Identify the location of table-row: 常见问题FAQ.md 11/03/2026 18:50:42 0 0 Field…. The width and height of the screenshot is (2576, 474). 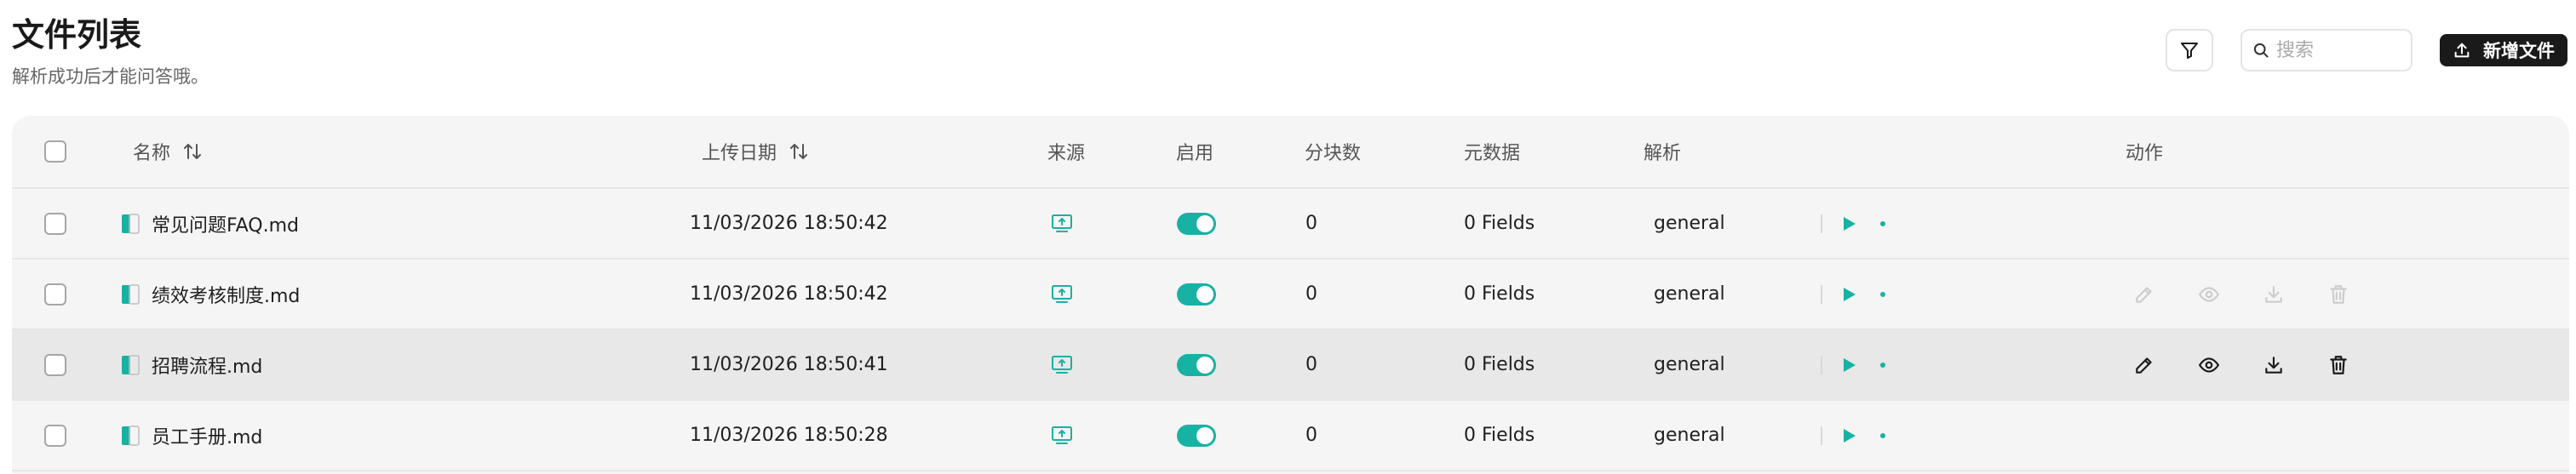
(1290, 224).